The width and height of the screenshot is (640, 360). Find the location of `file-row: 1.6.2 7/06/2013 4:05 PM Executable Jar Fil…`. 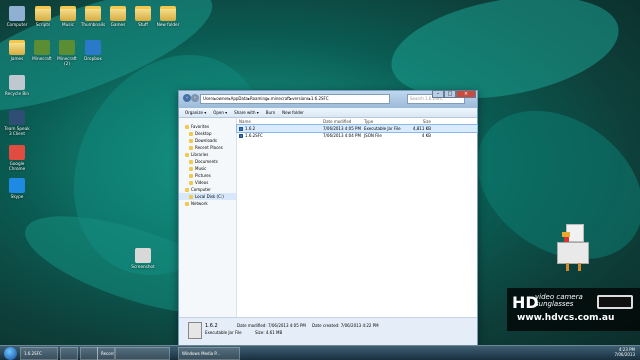

file-row: 1.6.2 7/06/2013 4:05 PM Executable Jar Fil… is located at coordinates (357, 128).